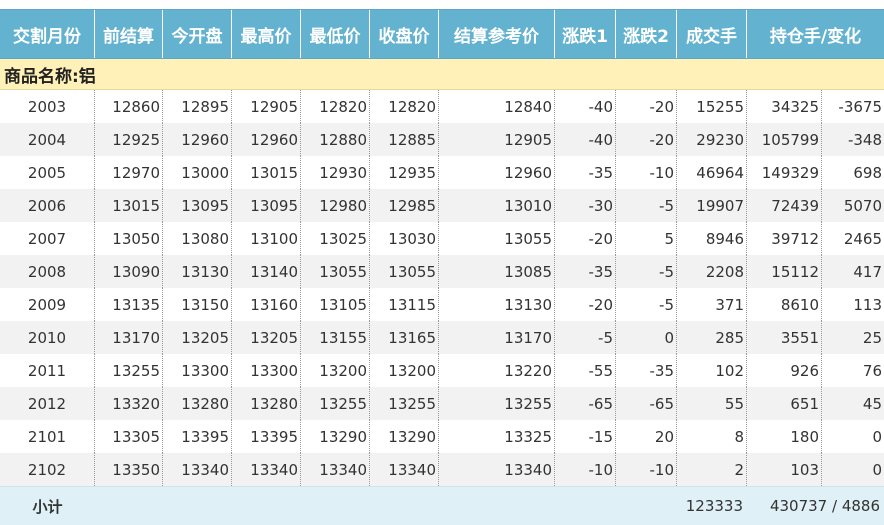 The image size is (884, 525). What do you see at coordinates (404, 172) in the screenshot?
I see `cell-close: 12935` at bounding box center [404, 172].